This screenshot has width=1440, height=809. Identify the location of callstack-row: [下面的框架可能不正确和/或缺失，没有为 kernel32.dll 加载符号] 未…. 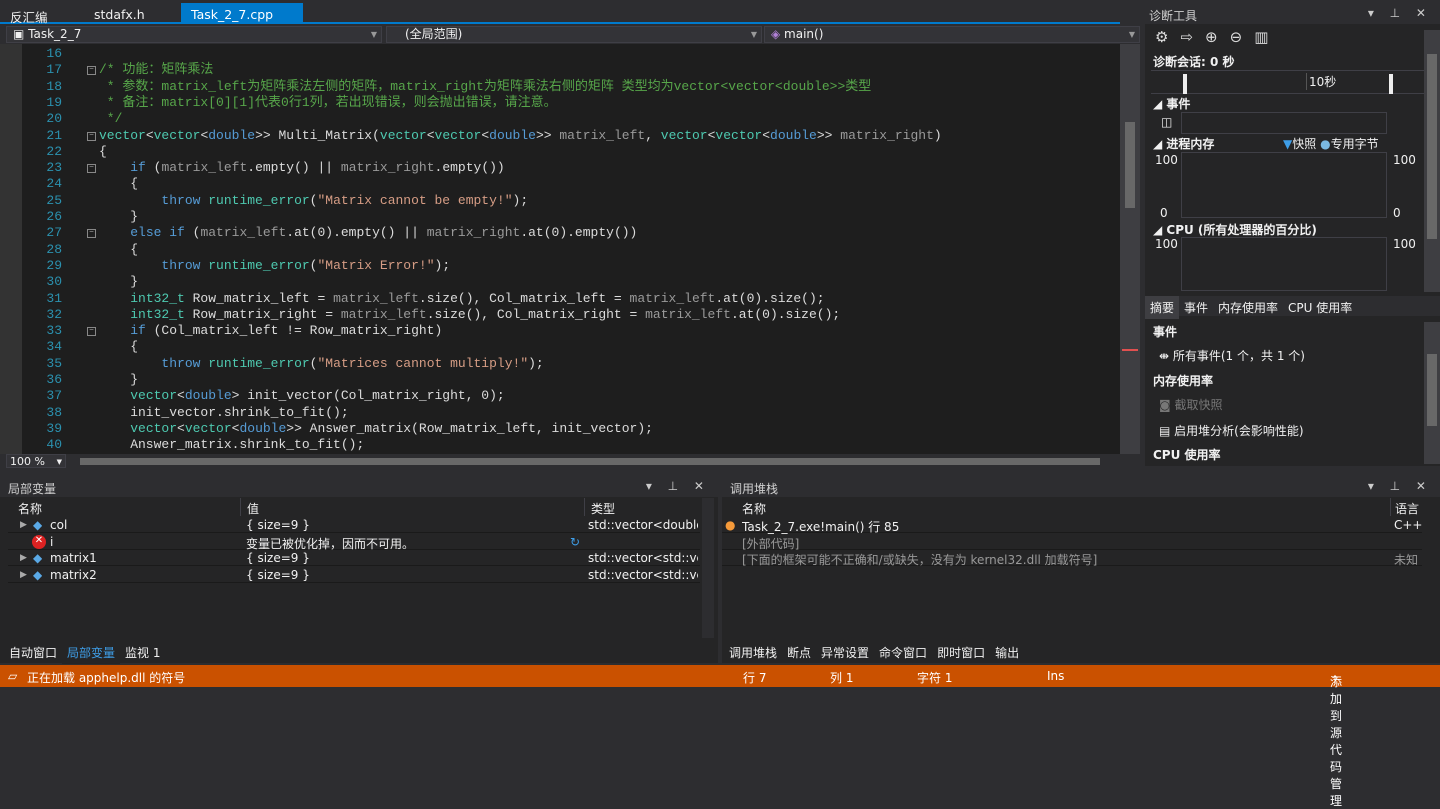
(1072, 558).